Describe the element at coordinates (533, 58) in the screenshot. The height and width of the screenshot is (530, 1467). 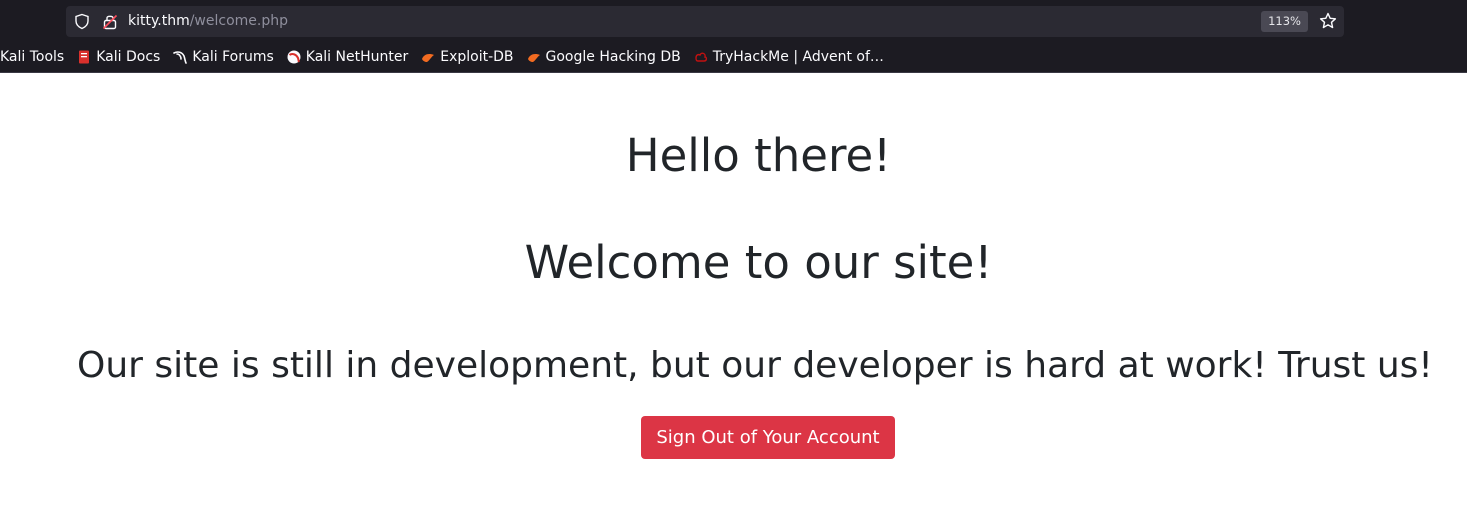
I see `ghdb-icon` at that location.